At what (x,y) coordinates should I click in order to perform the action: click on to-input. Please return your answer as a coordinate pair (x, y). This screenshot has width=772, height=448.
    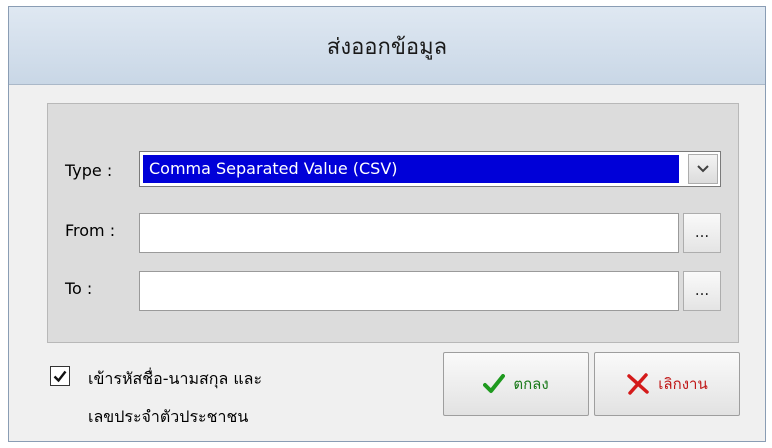
    Looking at the image, I should click on (409, 291).